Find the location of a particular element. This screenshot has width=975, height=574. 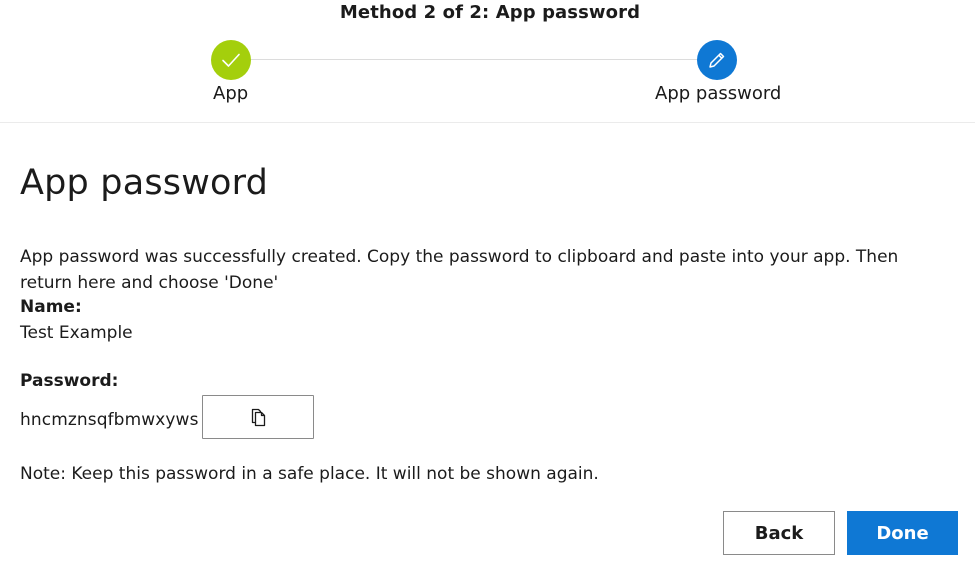

method-title: Method 2 of 2: App password is located at coordinates (490, 12).